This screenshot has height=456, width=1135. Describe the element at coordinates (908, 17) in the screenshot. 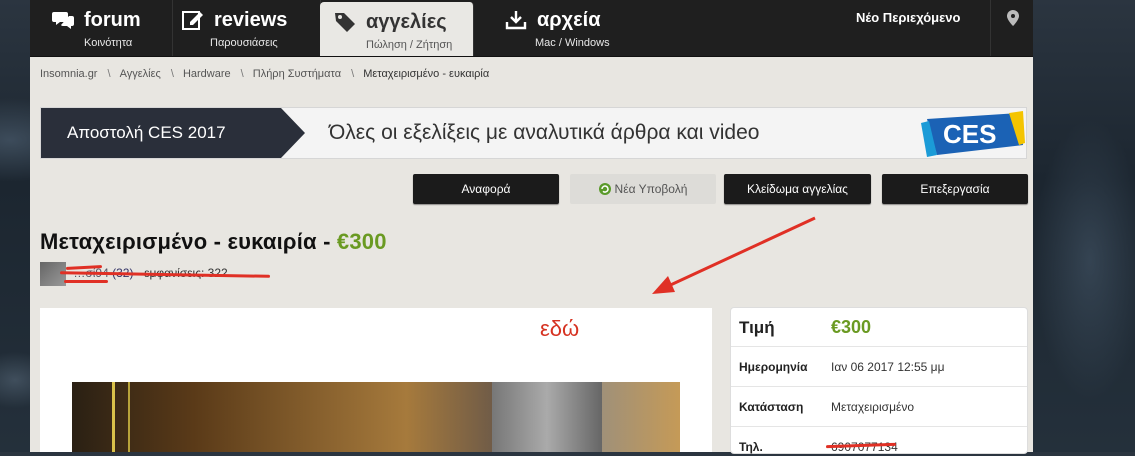

I see `new-content-link: Νέο Περιεχόμενο` at that location.